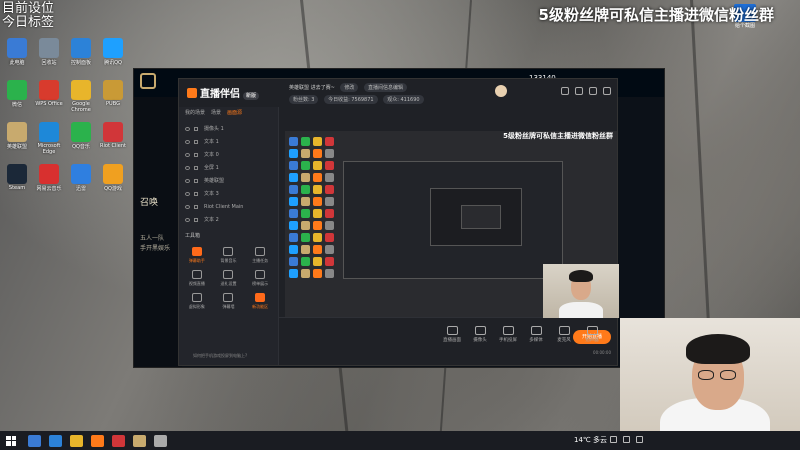  What do you see at coordinates (501, 91) in the screenshot?
I see `user-avatar` at bounding box center [501, 91].